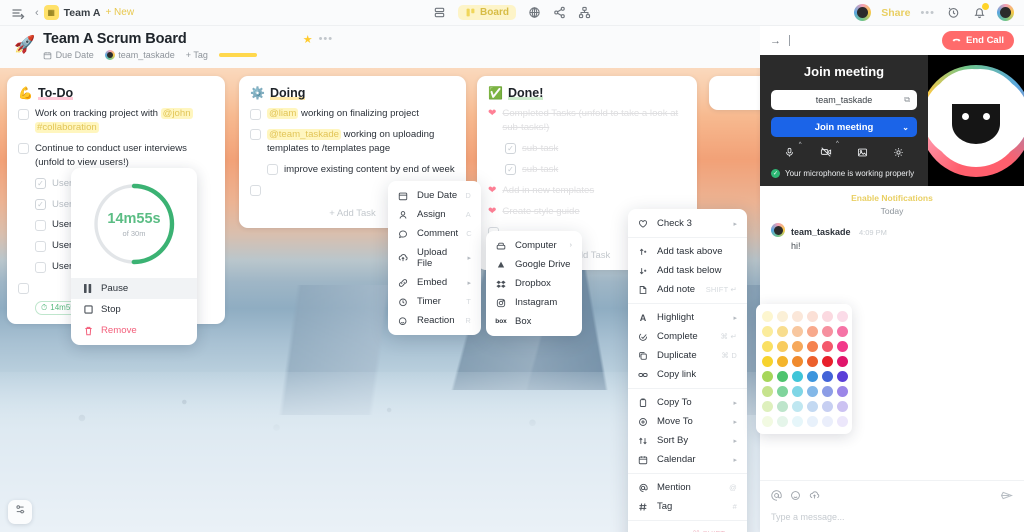  I want to click on menu-item-sort-by: Sort By ▸, so click(687, 440).